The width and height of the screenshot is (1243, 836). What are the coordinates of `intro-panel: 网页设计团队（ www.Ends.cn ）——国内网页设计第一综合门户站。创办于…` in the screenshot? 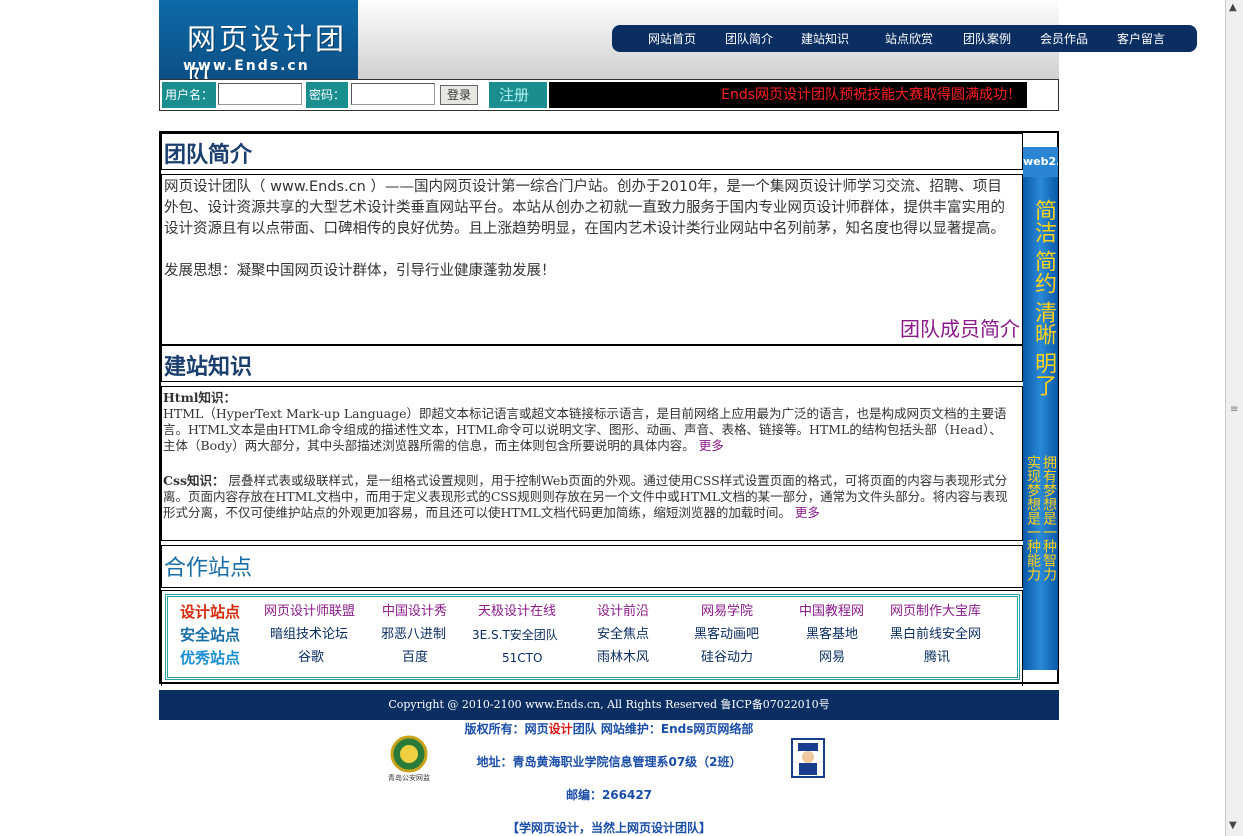 It's located at (592, 259).